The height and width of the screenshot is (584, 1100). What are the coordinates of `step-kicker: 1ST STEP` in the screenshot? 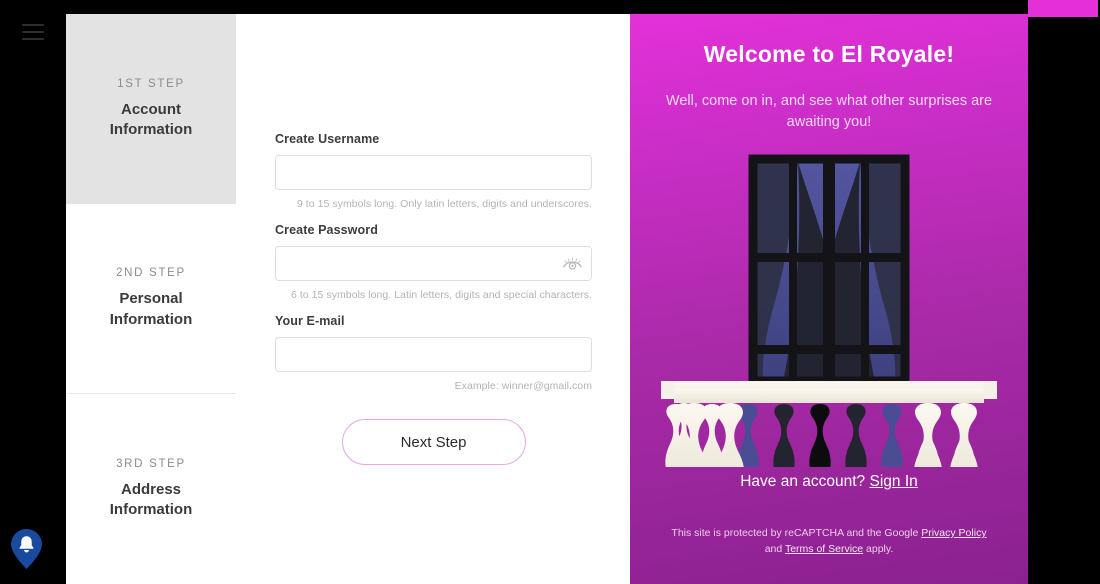 It's located at (151, 83).